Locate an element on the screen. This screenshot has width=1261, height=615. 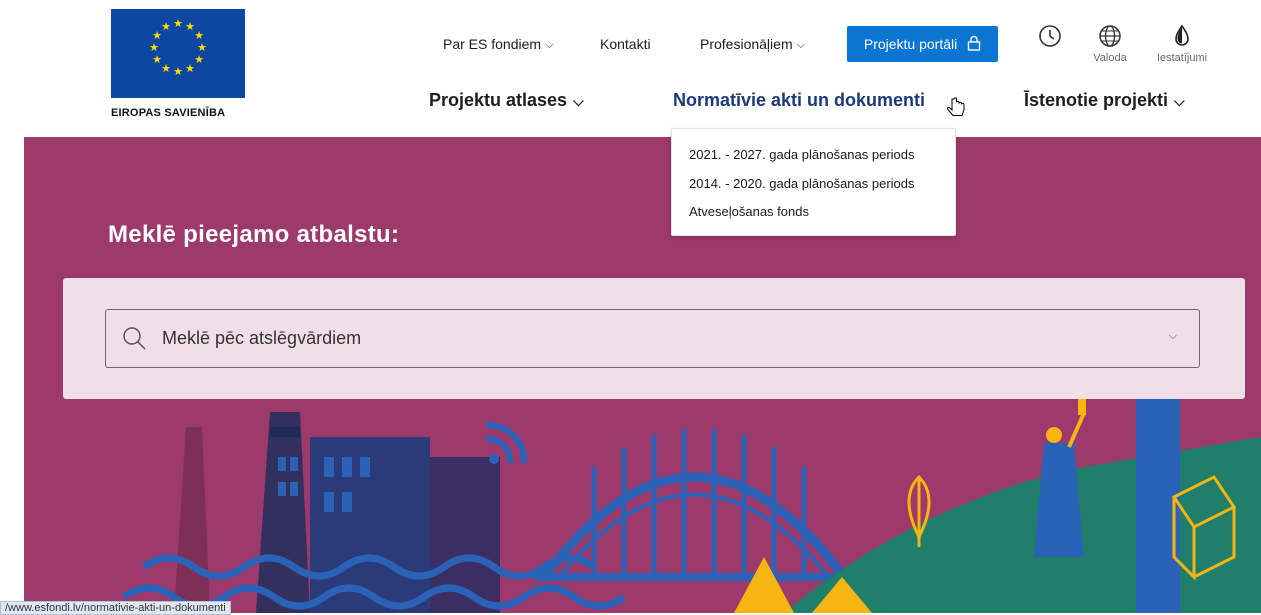
projektu-portali-button: Projektu portāli is located at coordinates (922, 44).